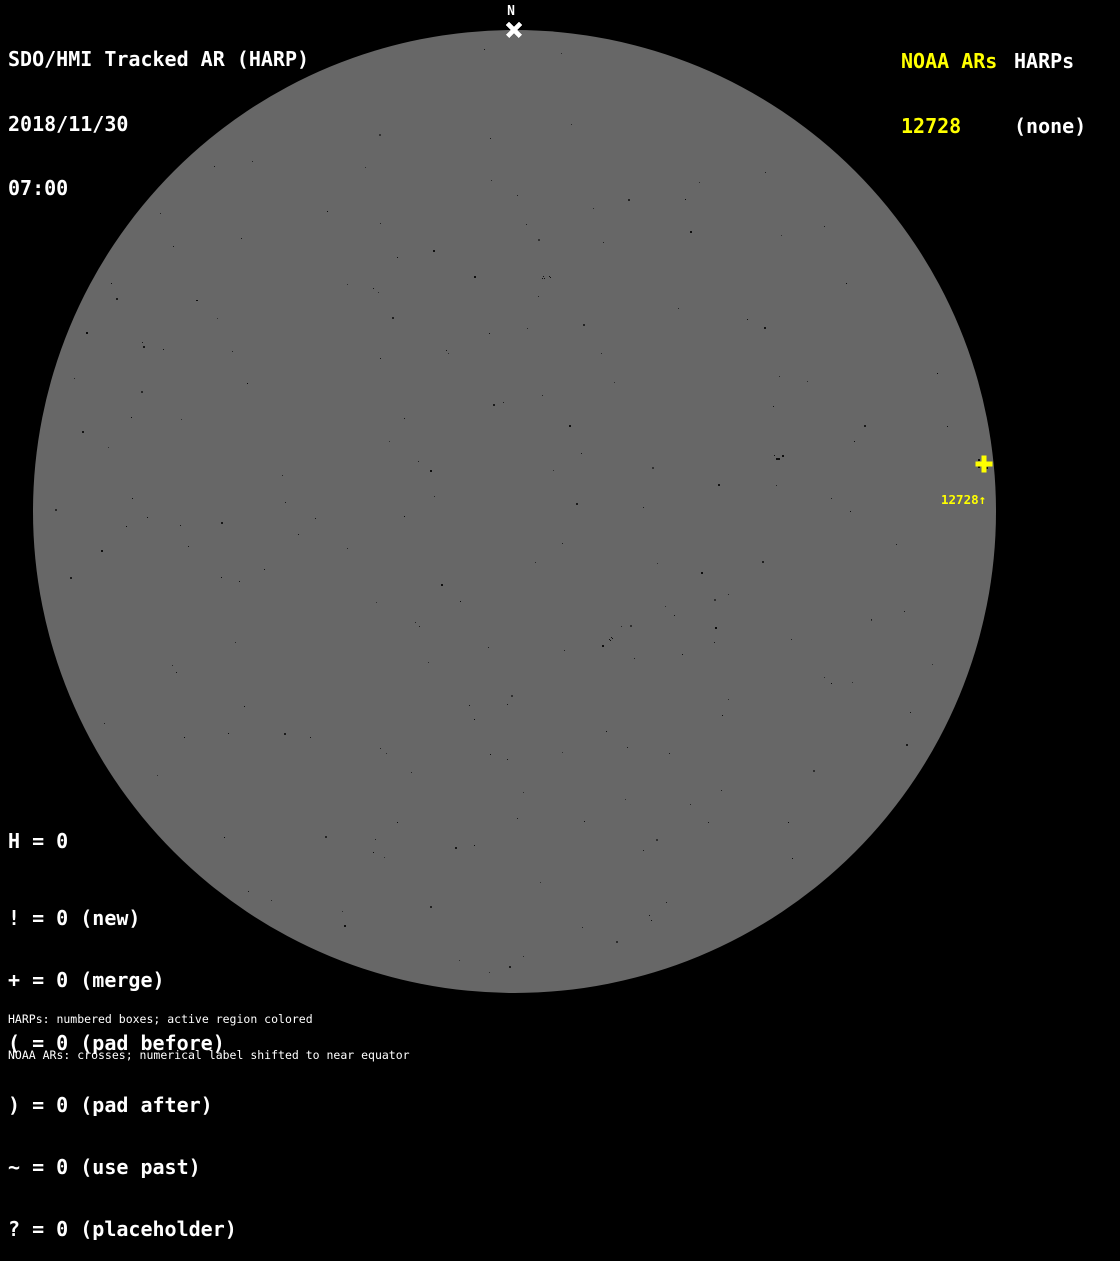  I want to click on noaa-ars-column: NOAA ARs 12728, so click(949, 83).